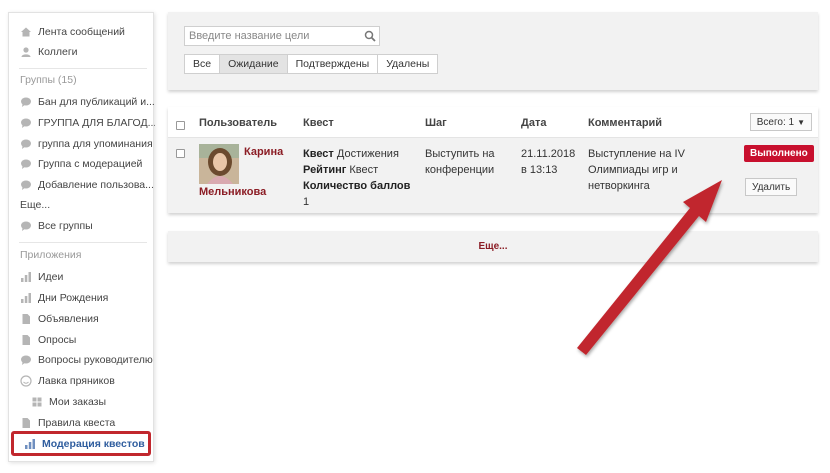 This screenshot has height=473, width=830. I want to click on sidebar-item-ideas: Идеи, so click(82, 277).